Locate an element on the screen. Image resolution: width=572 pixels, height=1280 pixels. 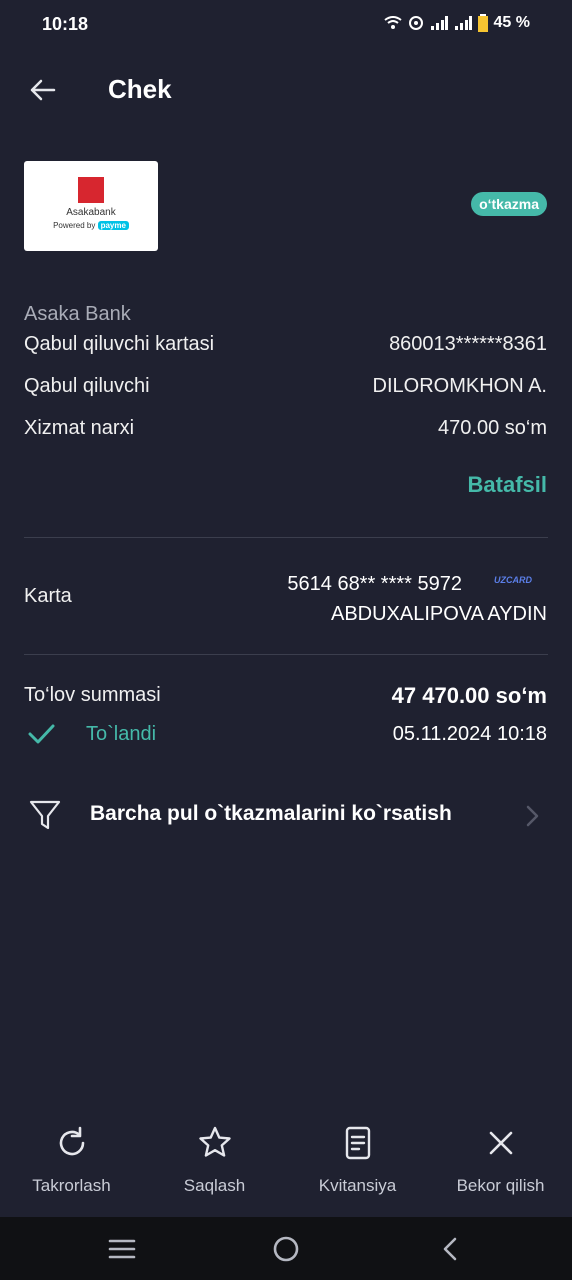
status-icons: 45 % is located at coordinates (456, 23).